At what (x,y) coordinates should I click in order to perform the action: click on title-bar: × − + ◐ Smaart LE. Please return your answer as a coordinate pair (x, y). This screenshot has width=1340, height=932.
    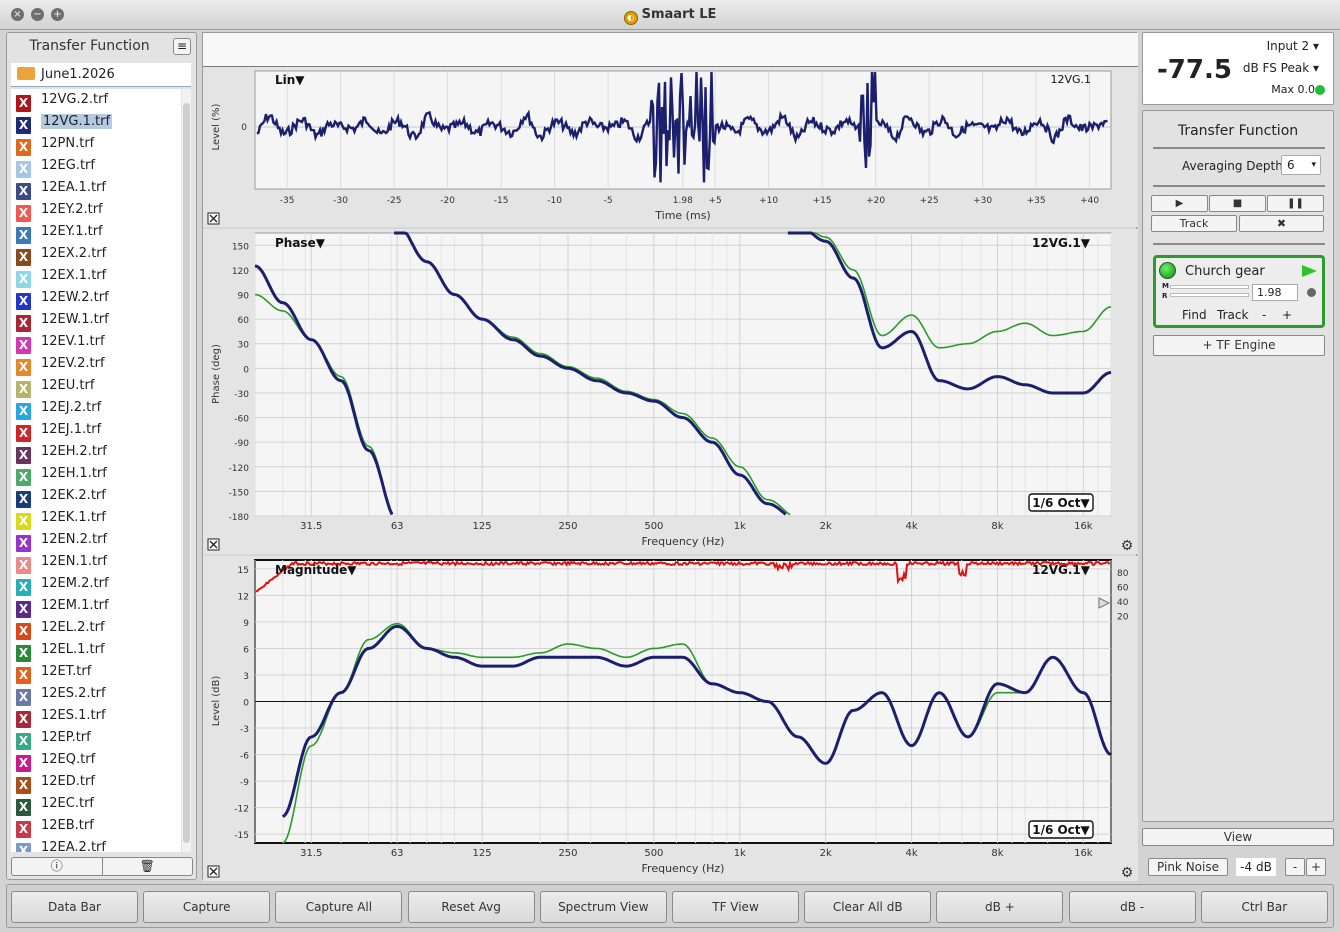
    Looking at the image, I should click on (670, 15).